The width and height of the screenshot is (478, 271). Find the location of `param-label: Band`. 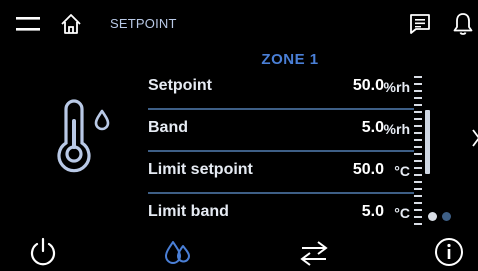

param-label: Band is located at coordinates (168, 127).